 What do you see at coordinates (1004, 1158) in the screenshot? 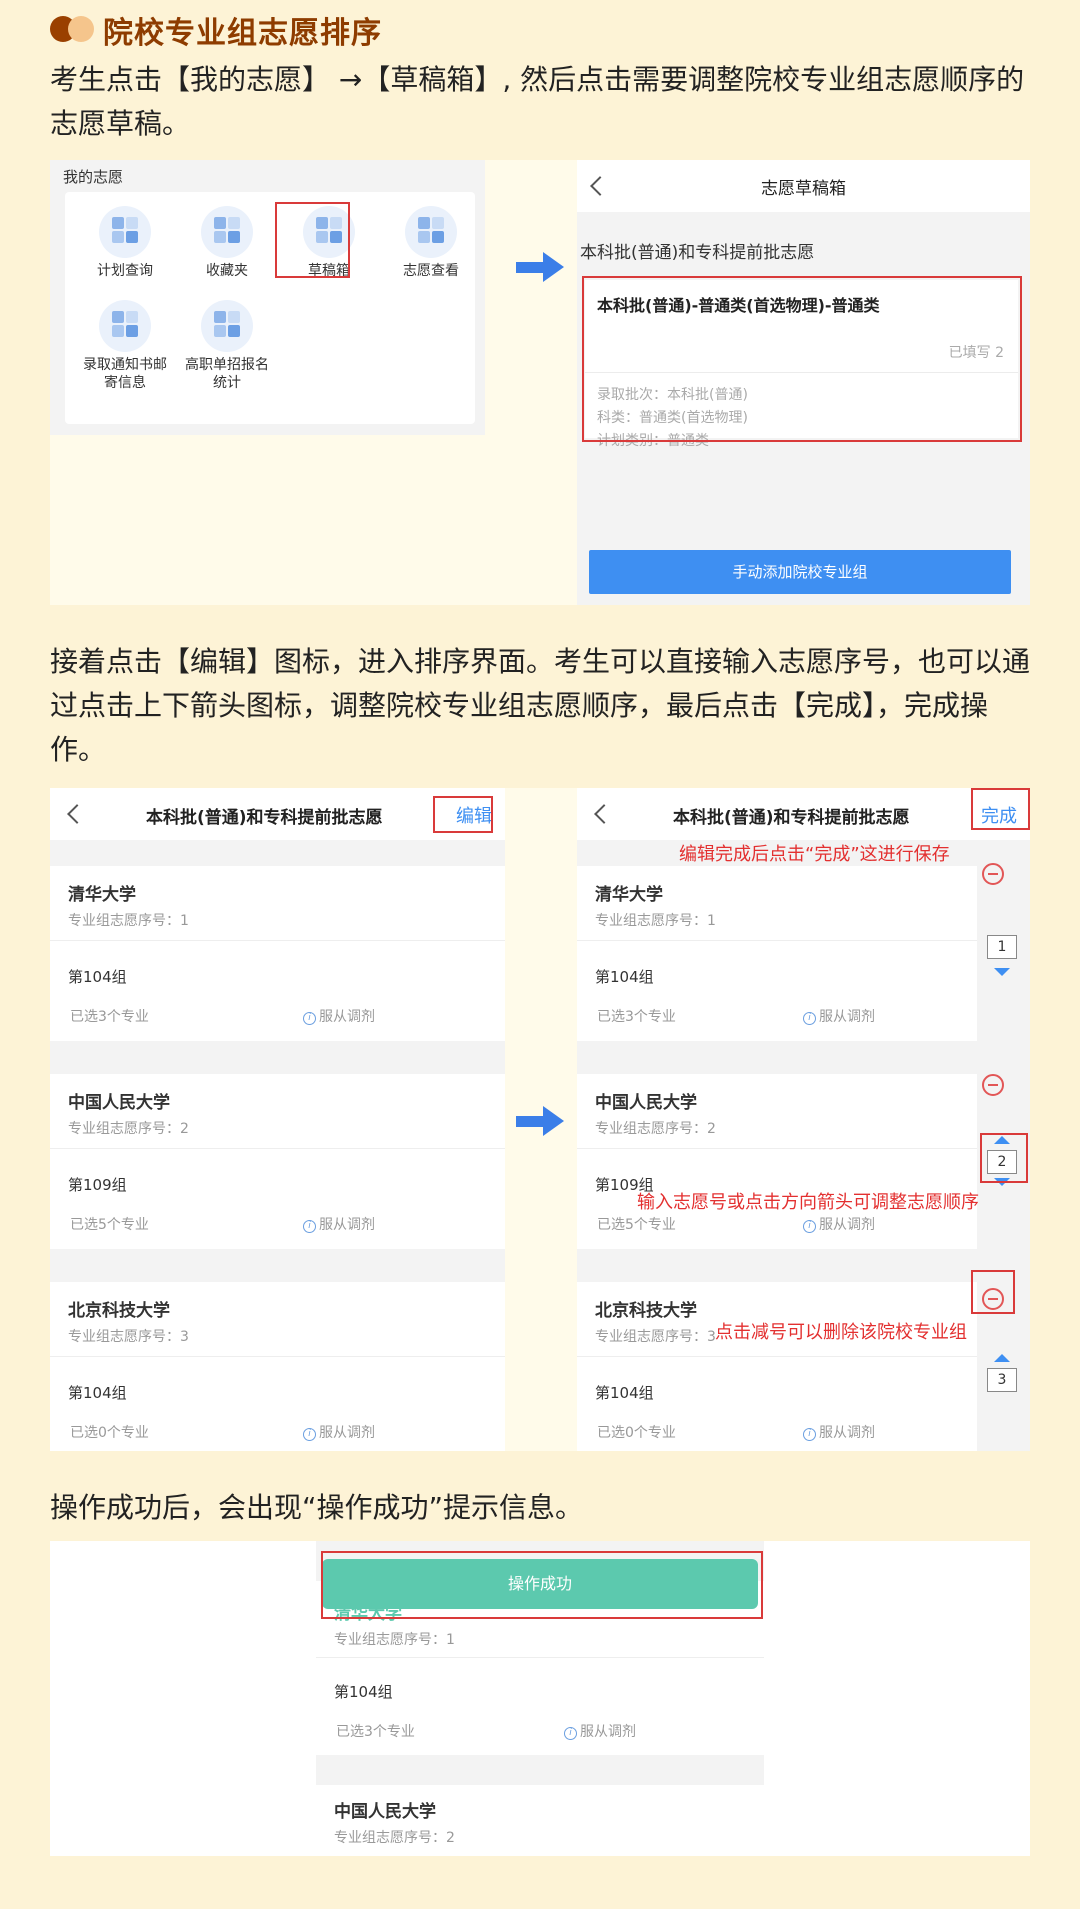
I see `order-highlight-box` at bounding box center [1004, 1158].